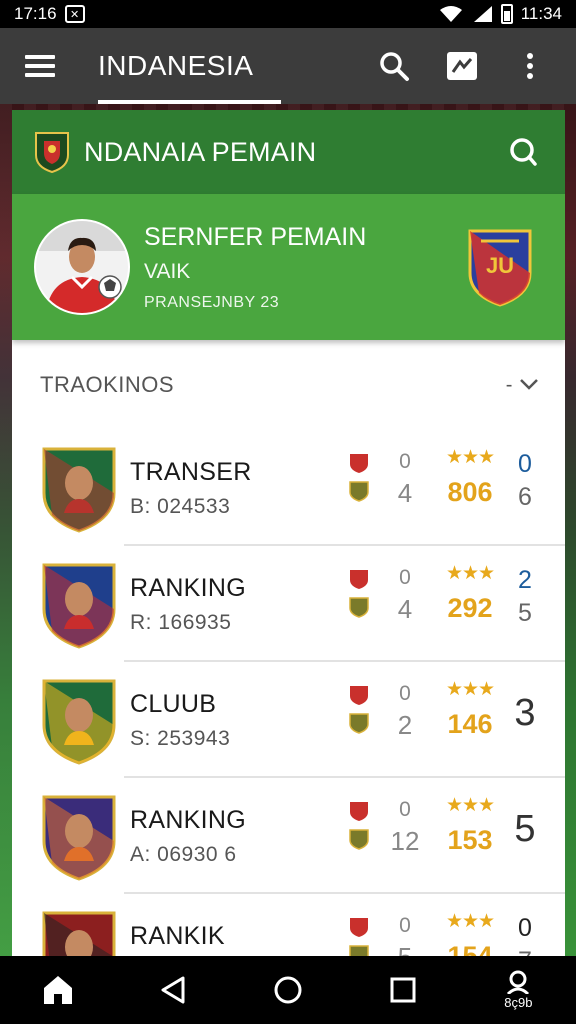 The image size is (576, 1024). What do you see at coordinates (405, 493) in the screenshot?
I see `row-number-bottom: 4` at bounding box center [405, 493].